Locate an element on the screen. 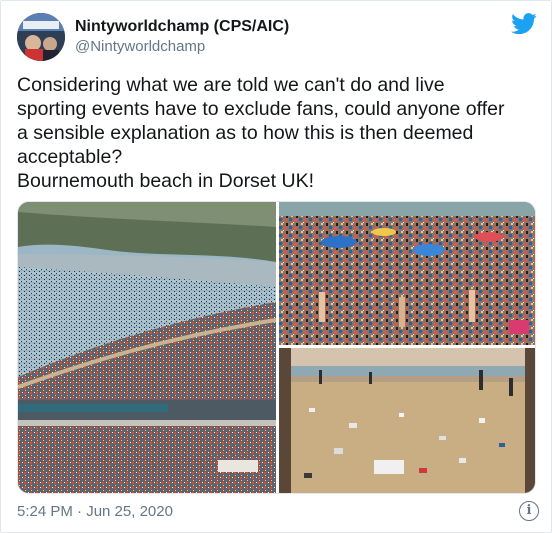 Image resolution: width=552 pixels, height=533 pixels. tweet-text-line: acceptable? is located at coordinates (70, 157).